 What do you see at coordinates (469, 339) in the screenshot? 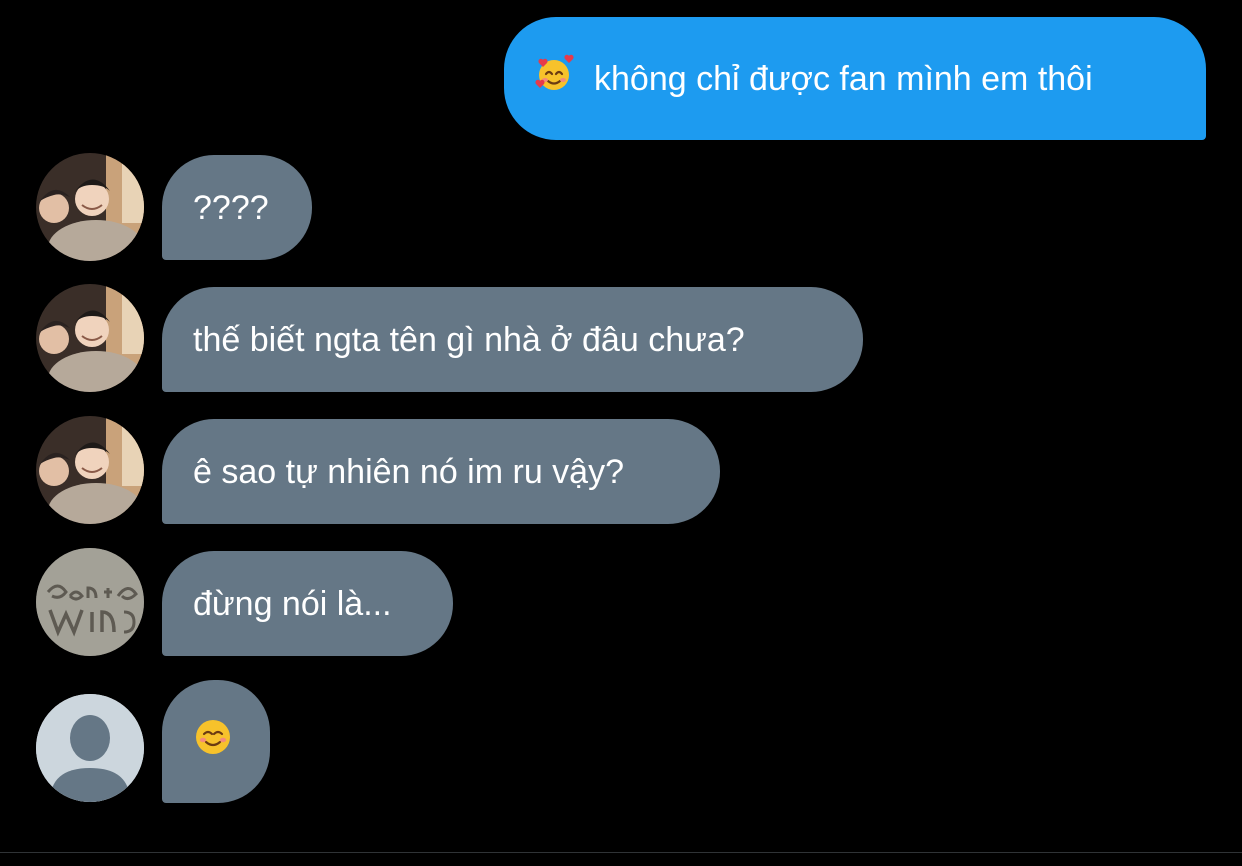
I see `incoming-message-text: thế biết ngta tên gì nhà ở đâu chưa?` at bounding box center [469, 339].